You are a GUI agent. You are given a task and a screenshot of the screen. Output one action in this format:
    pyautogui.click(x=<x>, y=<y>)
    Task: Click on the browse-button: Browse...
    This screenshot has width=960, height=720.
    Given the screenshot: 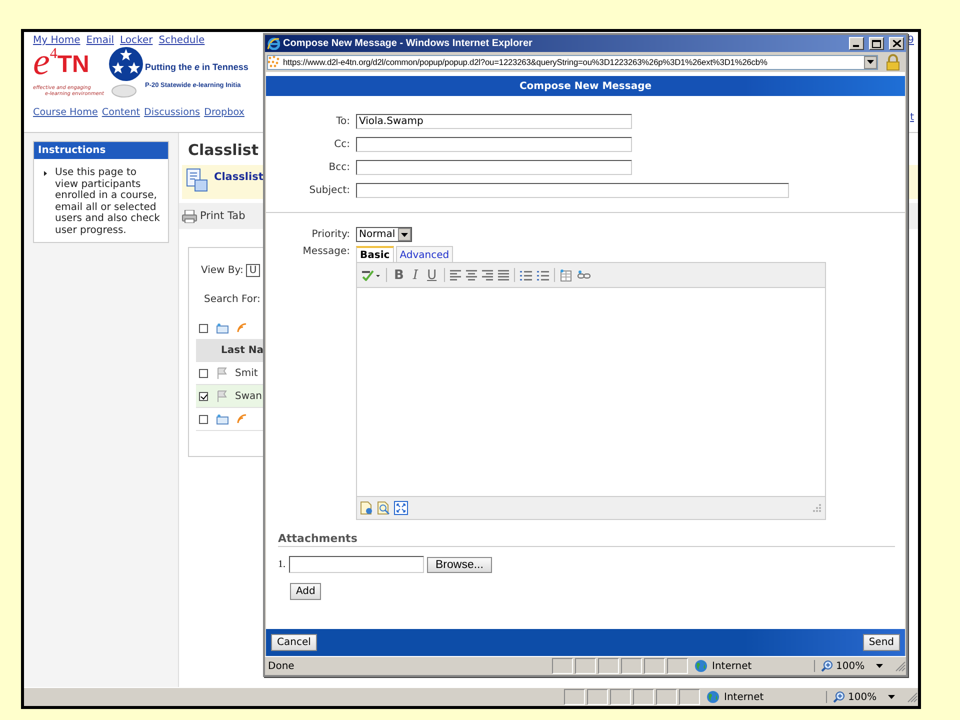 What is the action you would take?
    pyautogui.click(x=459, y=564)
    